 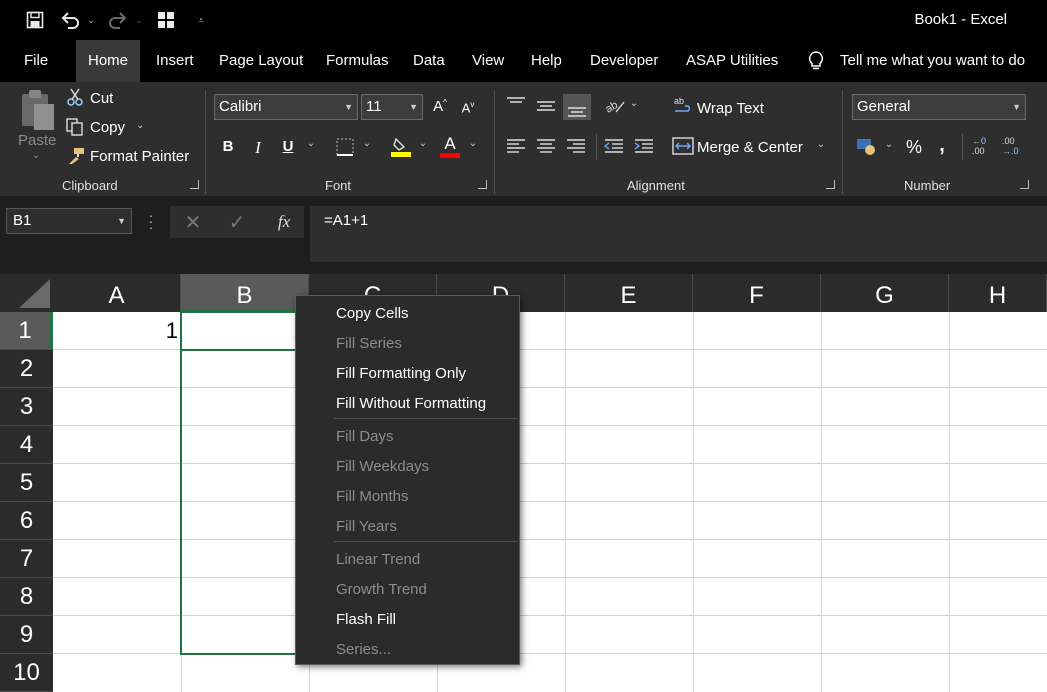 What do you see at coordinates (939, 107) in the screenshot?
I see `number-format-select: General ▼` at bounding box center [939, 107].